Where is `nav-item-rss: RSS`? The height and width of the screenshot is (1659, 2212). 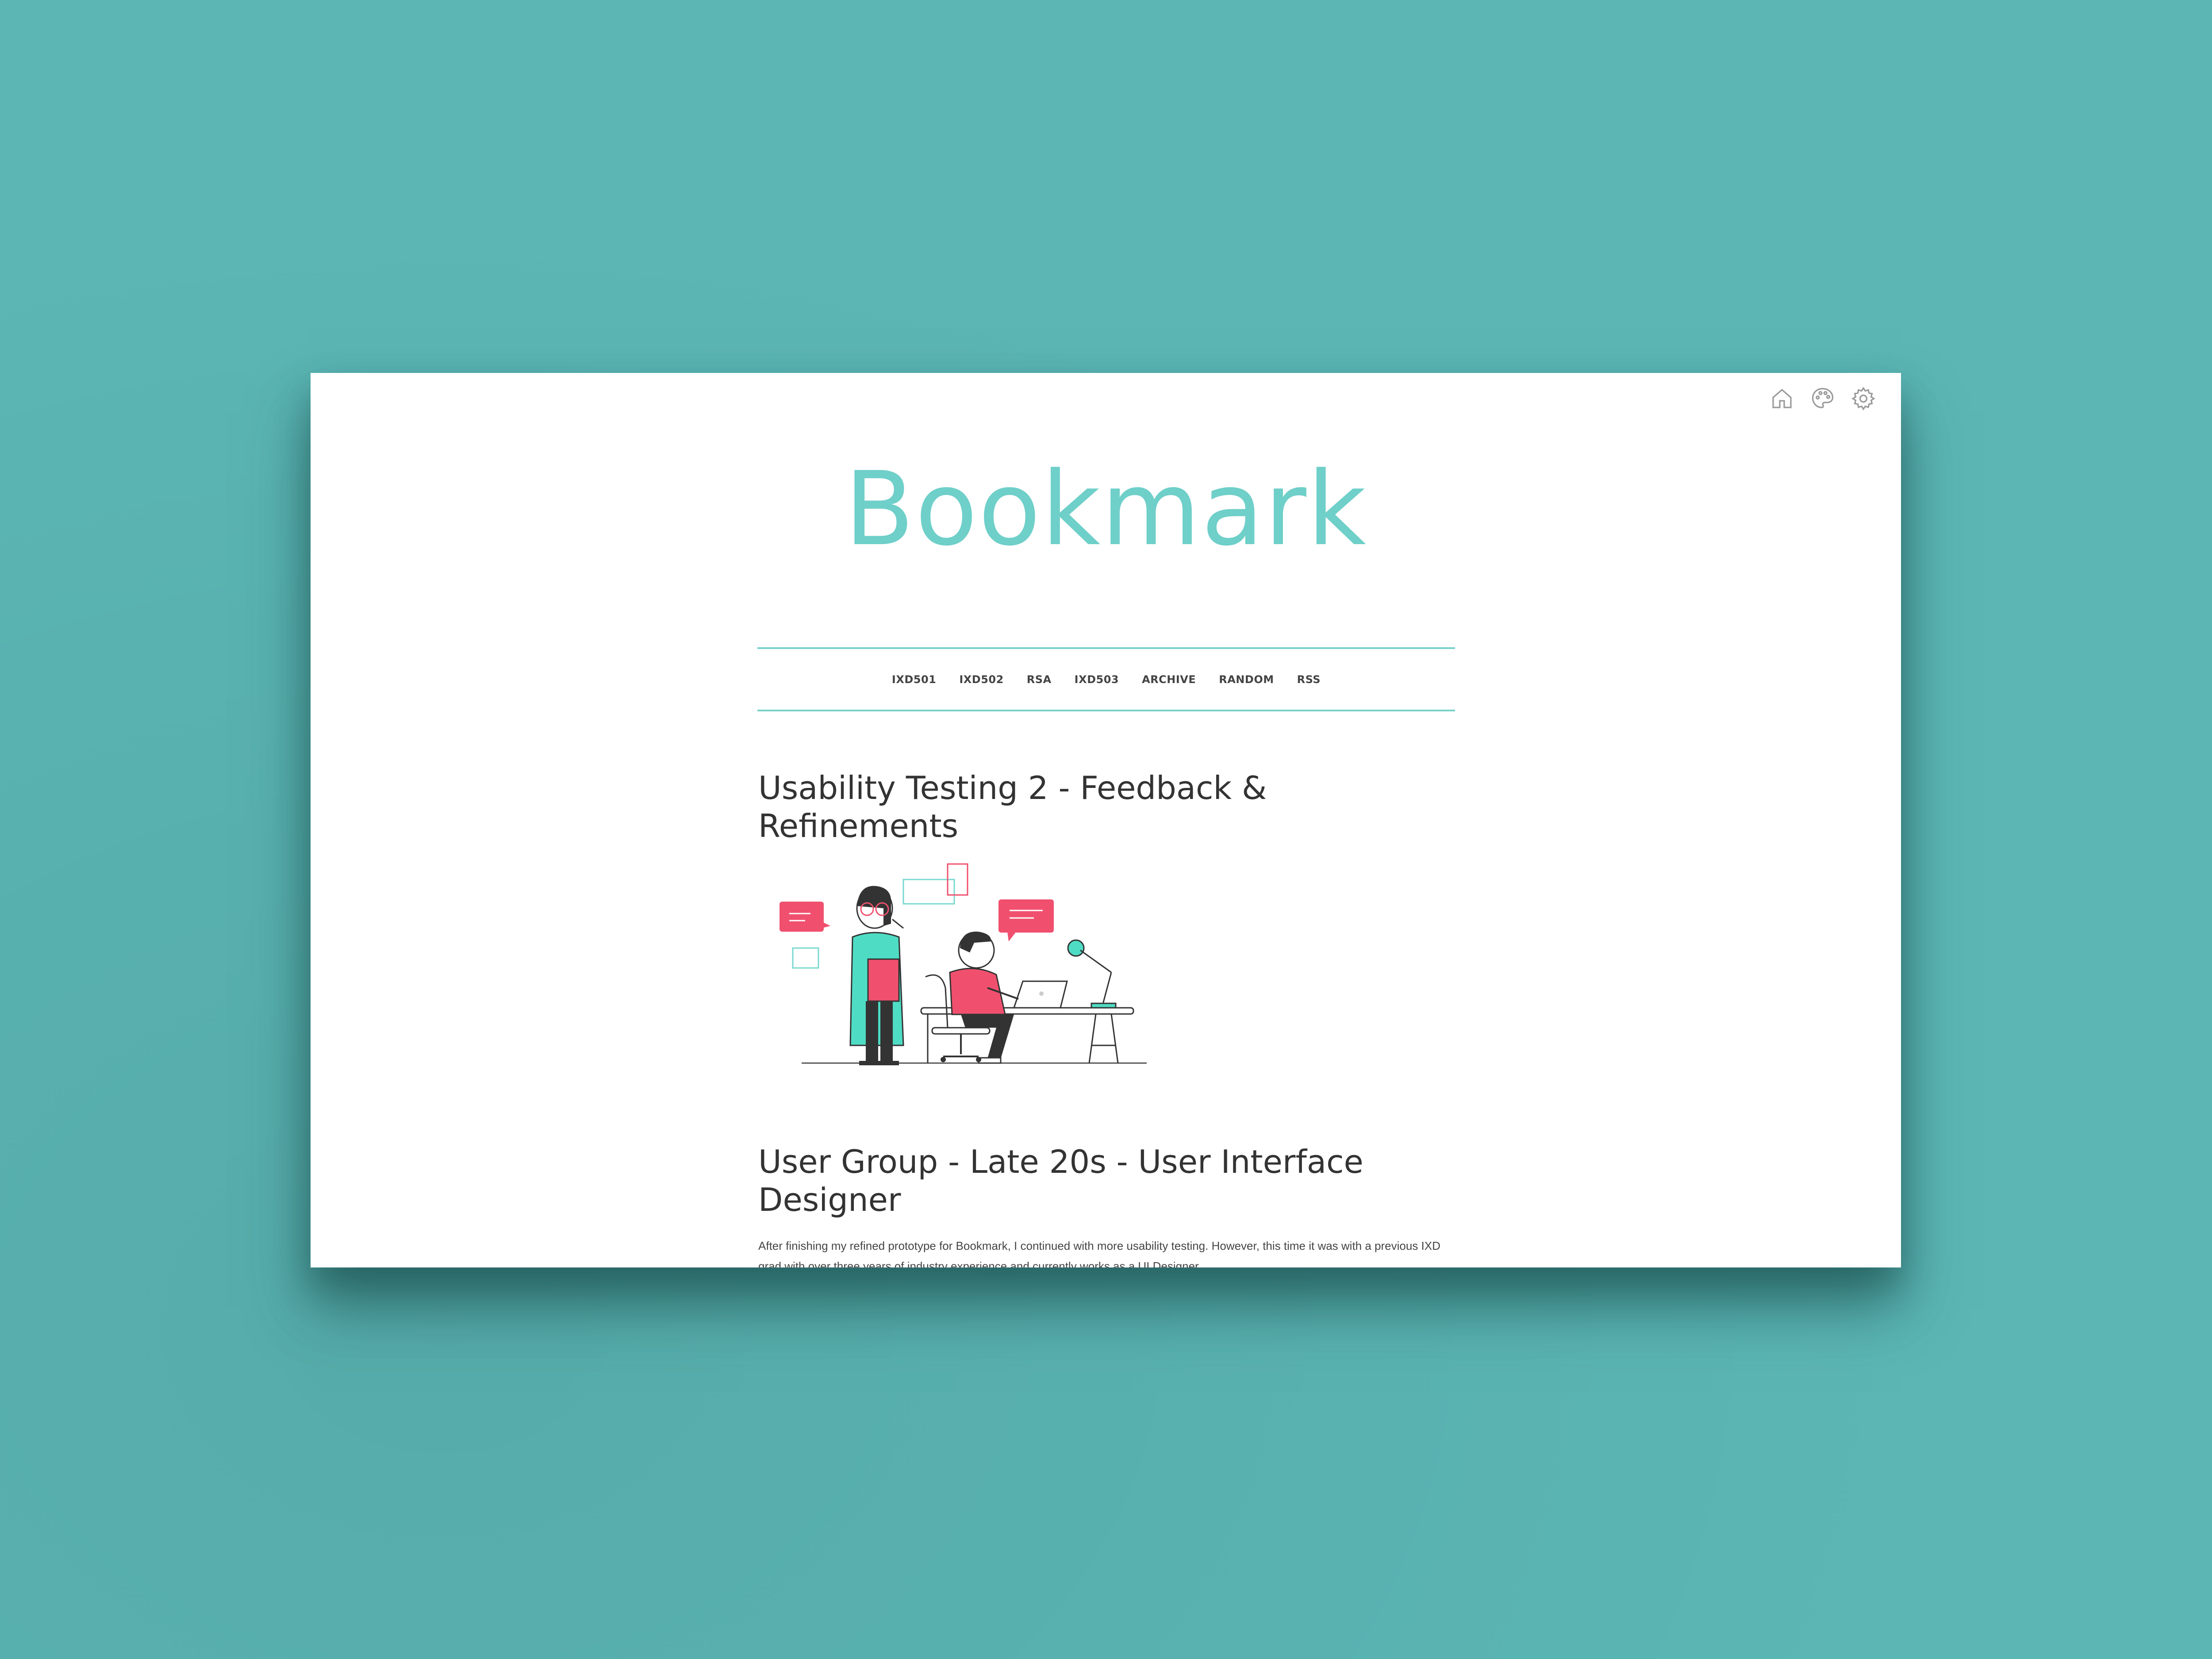 nav-item-rss: RSS is located at coordinates (1309, 680).